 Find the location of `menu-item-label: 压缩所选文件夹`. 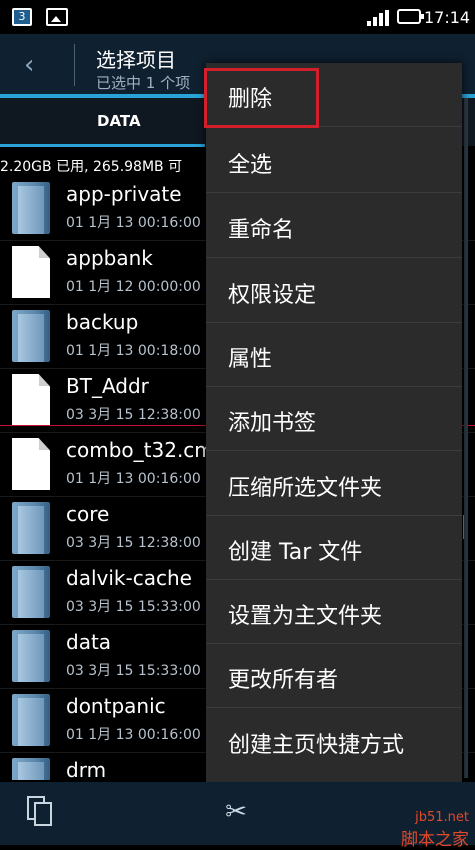

menu-item-label: 压缩所选文件夹 is located at coordinates (305, 488).